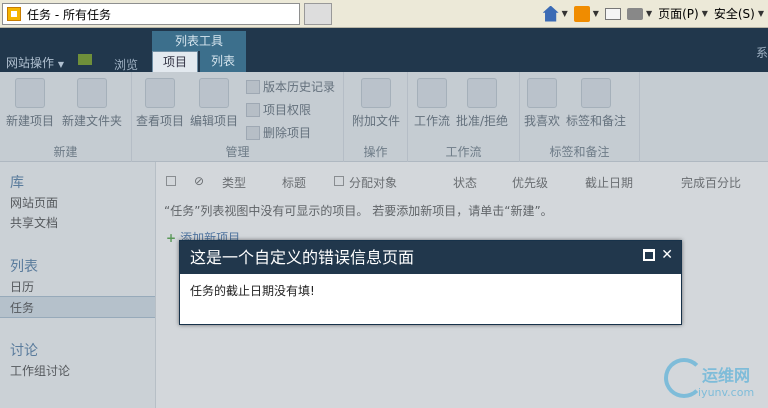 The image size is (768, 408). I want to click on site-actions-label: 网站操作, so click(30, 63).